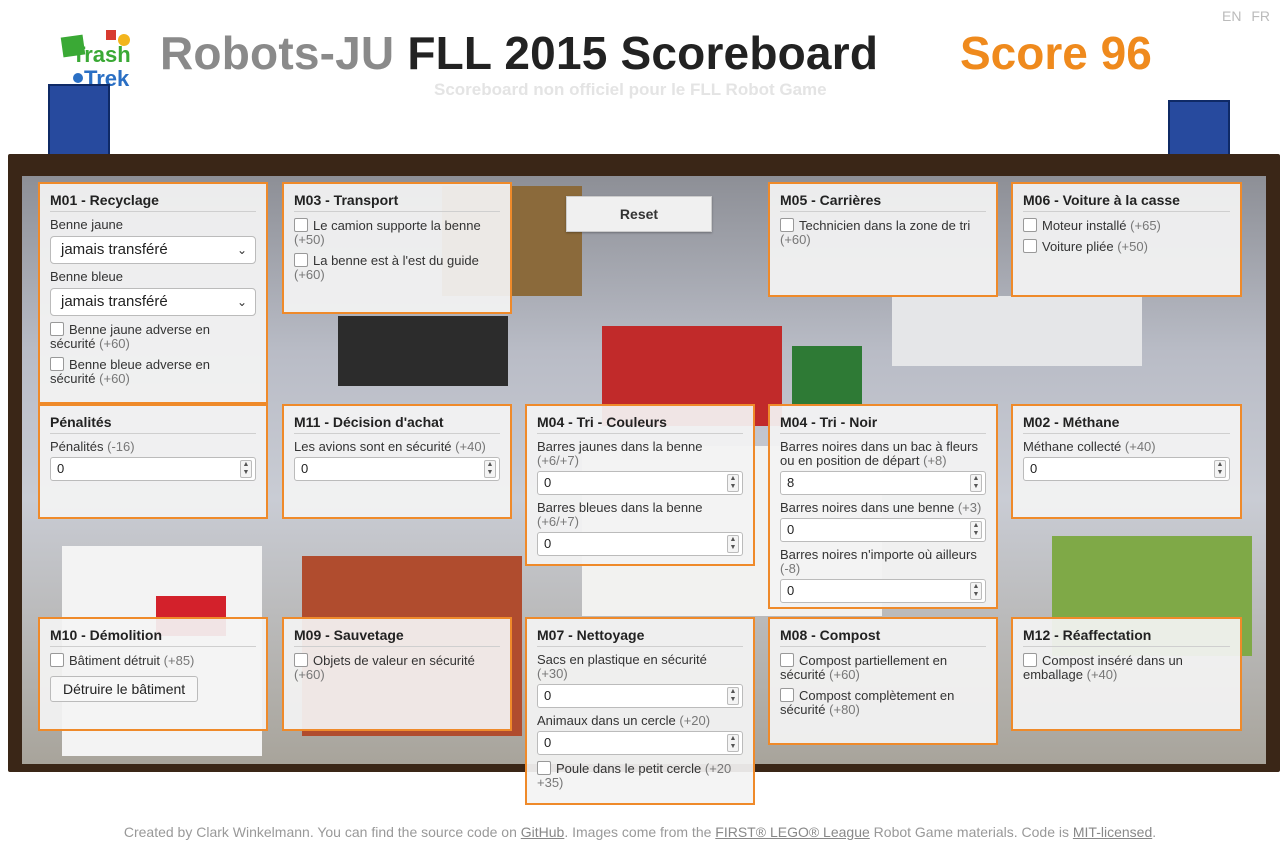 This screenshot has width=1280, height=850. I want to click on engine-points: (+65), so click(1145, 225).